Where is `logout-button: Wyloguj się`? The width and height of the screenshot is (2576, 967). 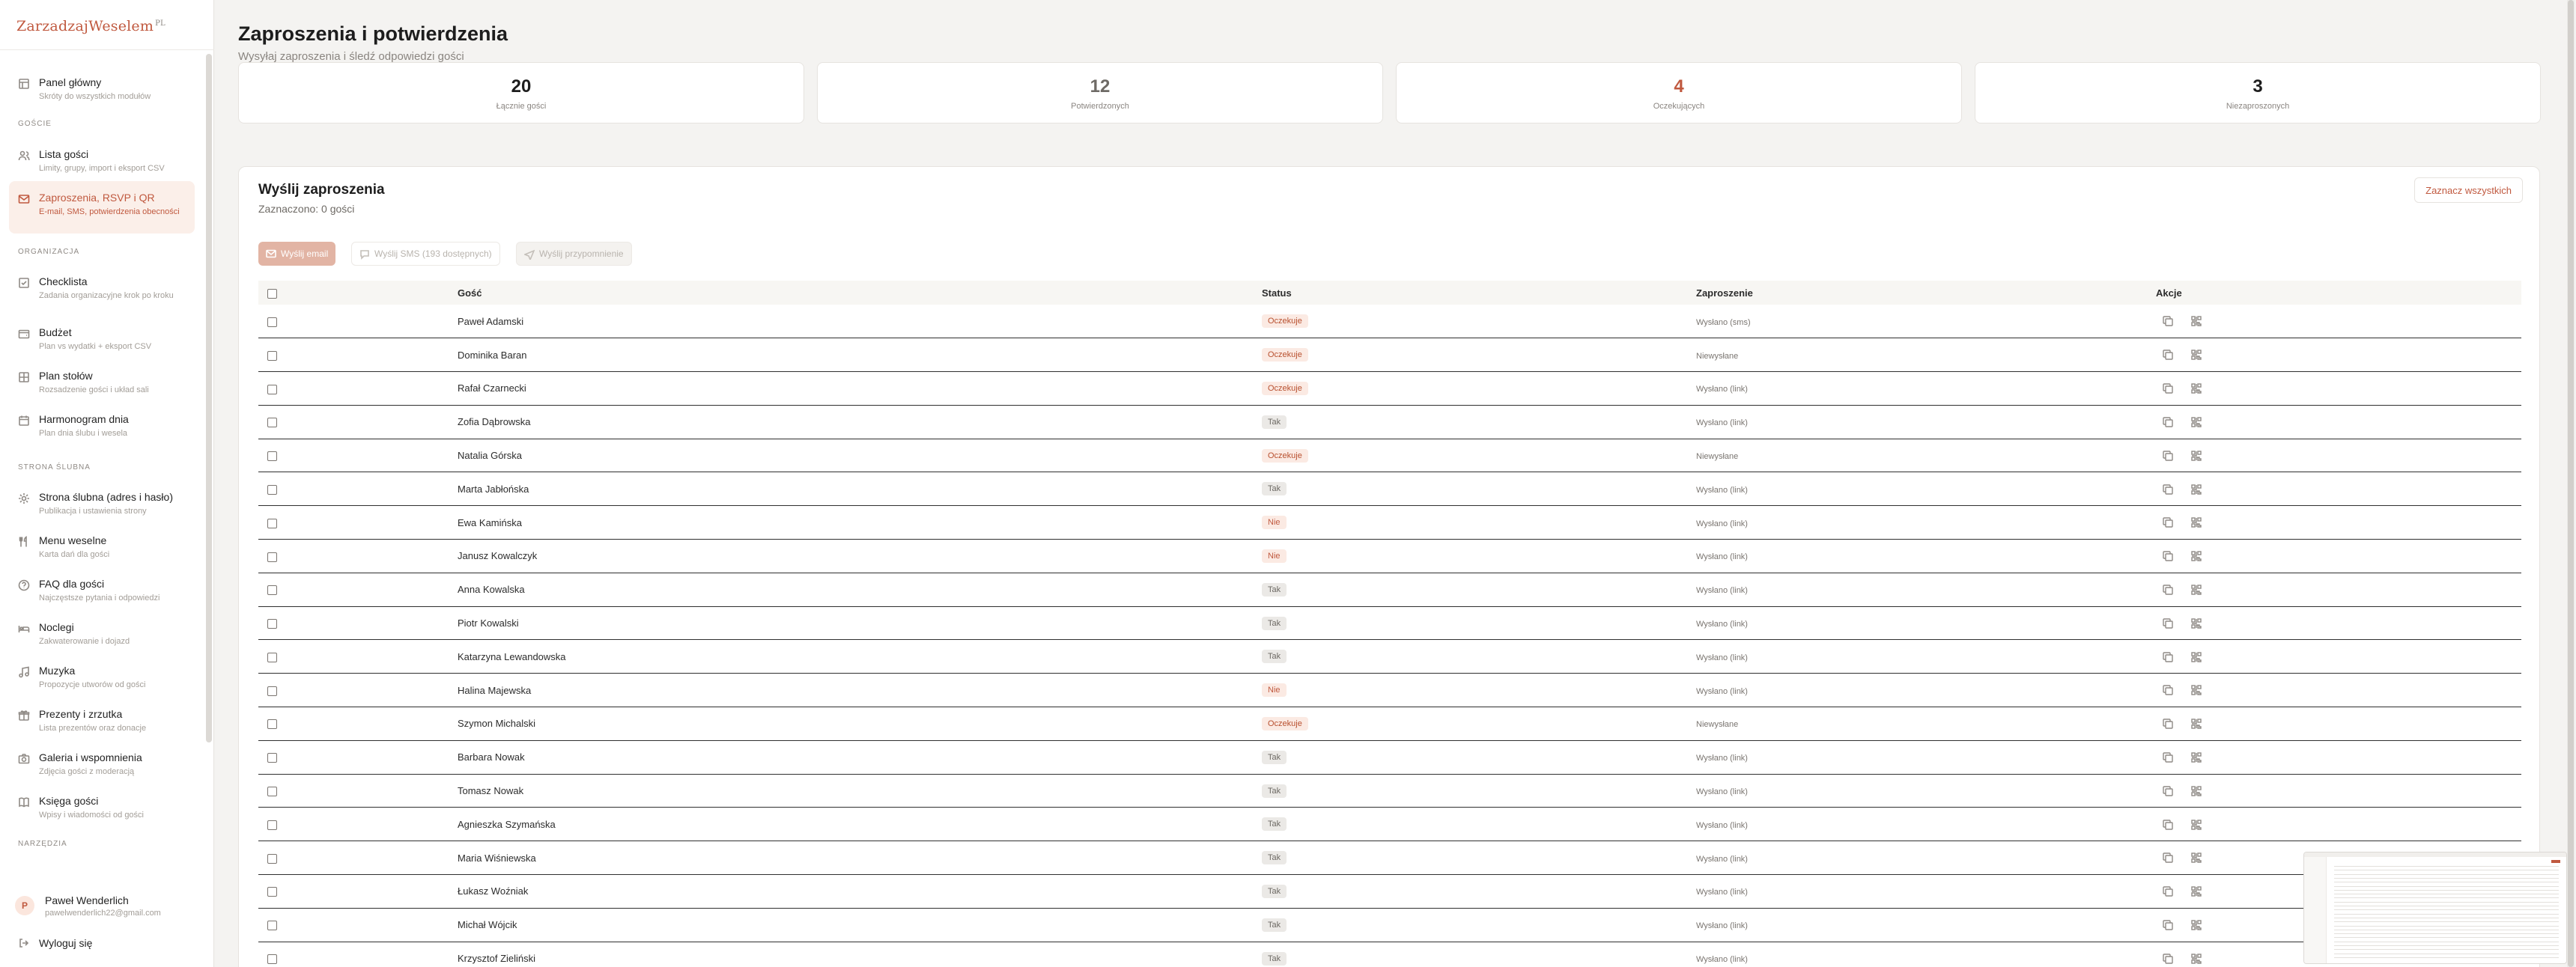 logout-button: Wyloguj się is located at coordinates (102, 943).